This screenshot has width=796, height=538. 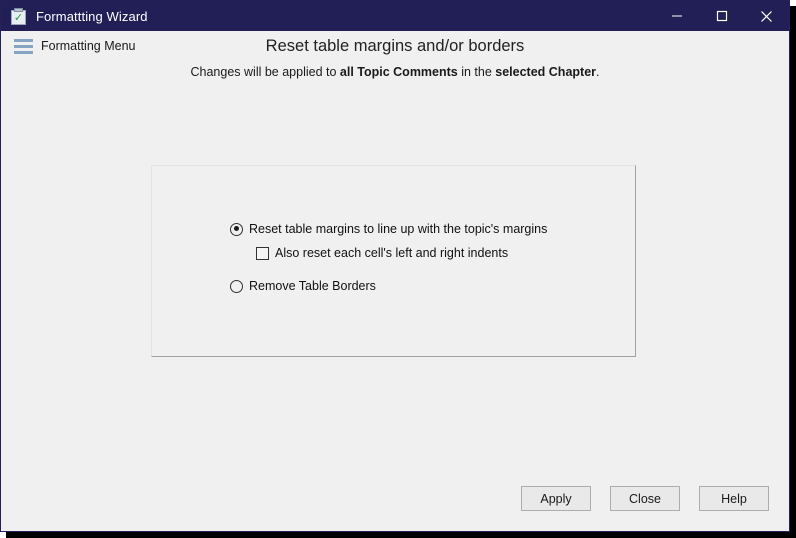 What do you see at coordinates (265, 72) in the screenshot?
I see `subtitle-text-1: Changes will be applied to` at bounding box center [265, 72].